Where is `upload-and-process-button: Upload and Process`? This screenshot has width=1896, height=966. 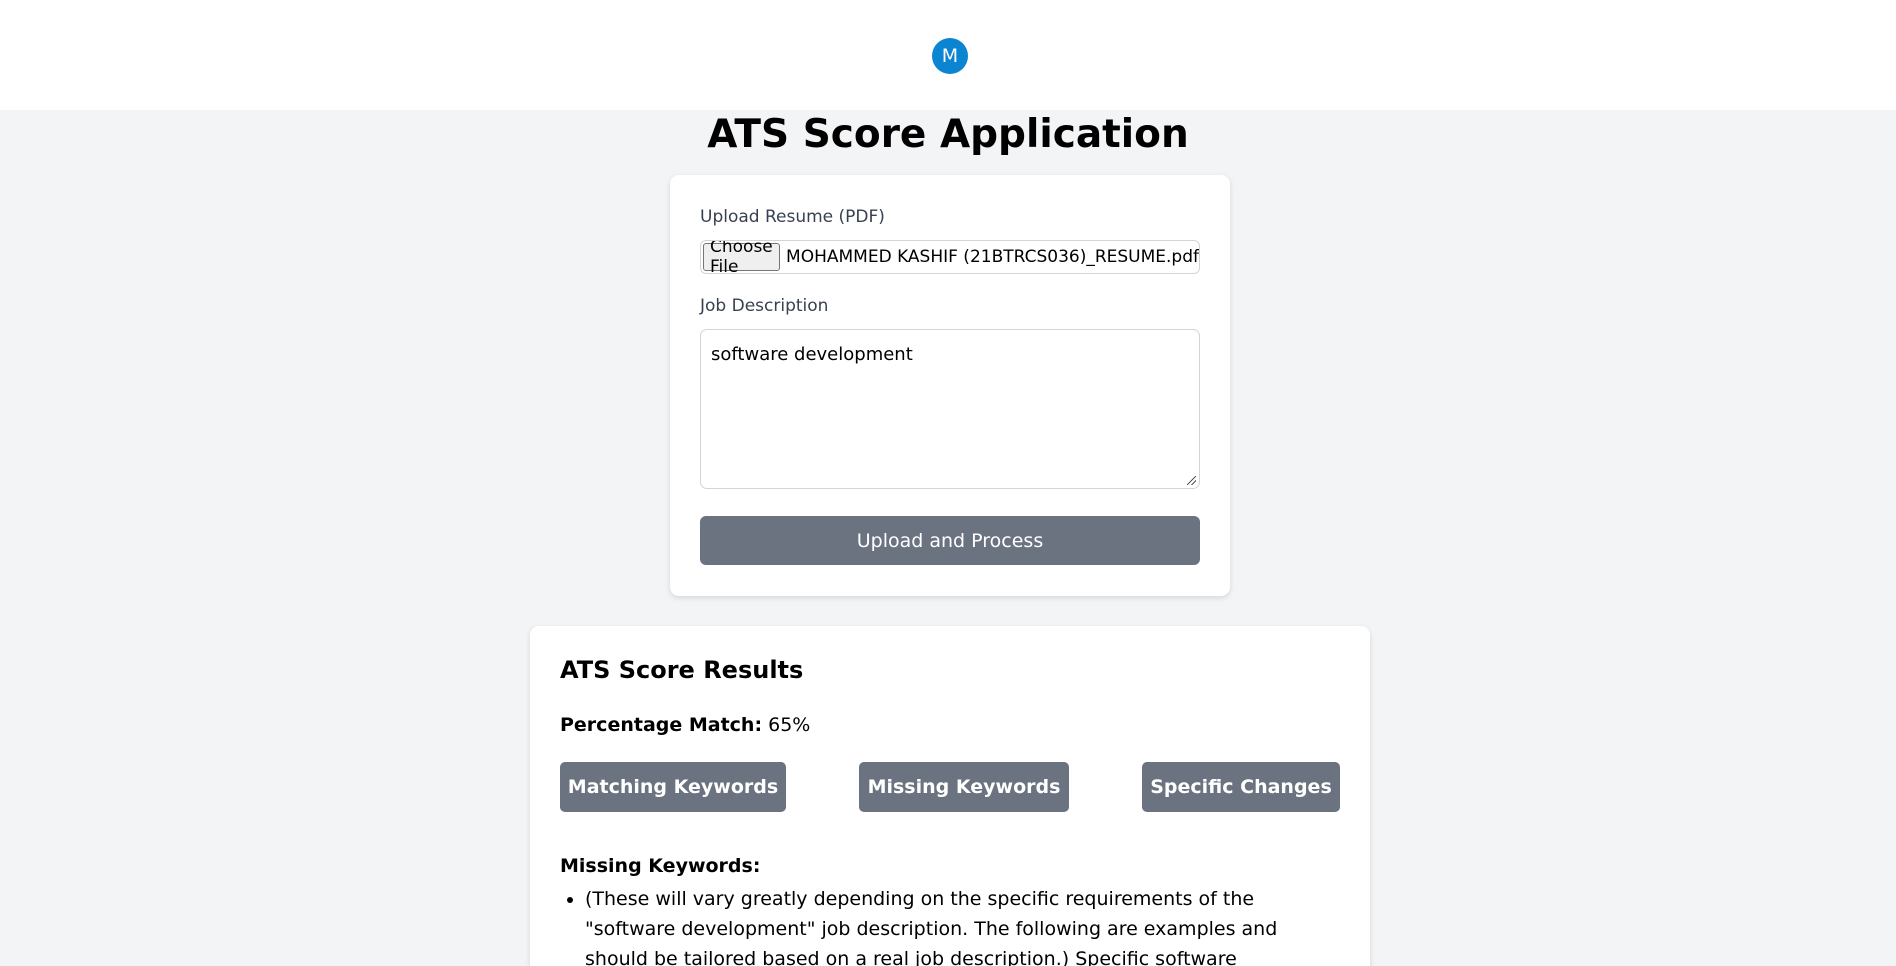 upload-and-process-button: Upload and Process is located at coordinates (950, 540).